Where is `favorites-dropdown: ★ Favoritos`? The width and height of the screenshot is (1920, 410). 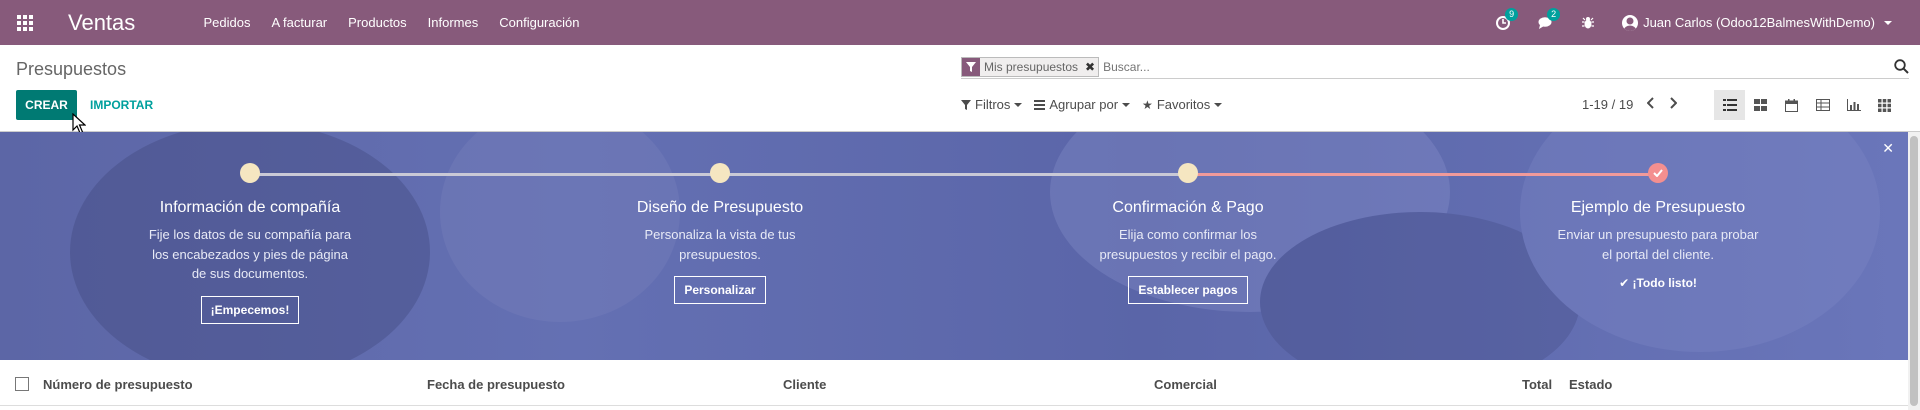
favorites-dropdown: ★ Favoritos is located at coordinates (1182, 104).